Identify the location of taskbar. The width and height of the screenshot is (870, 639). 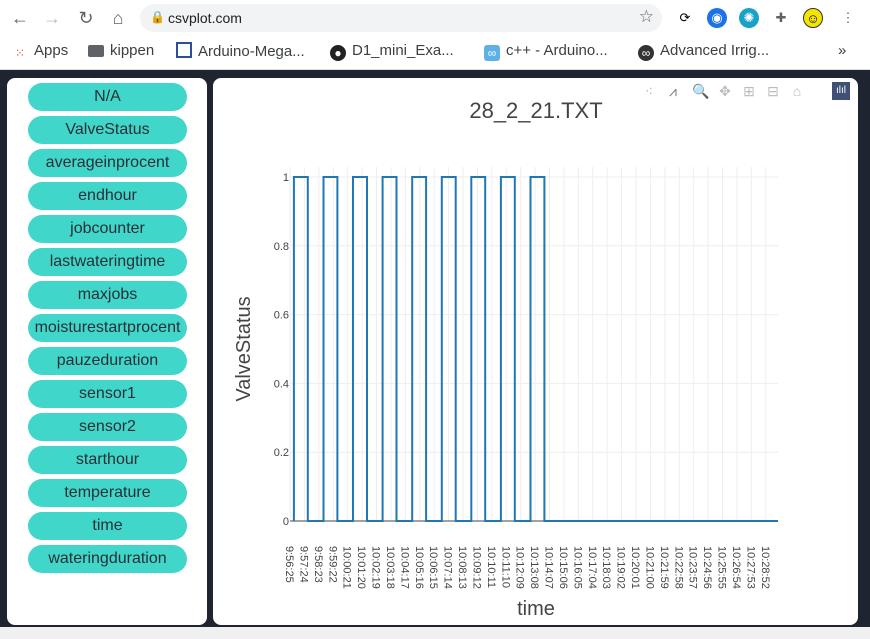
(435, 633).